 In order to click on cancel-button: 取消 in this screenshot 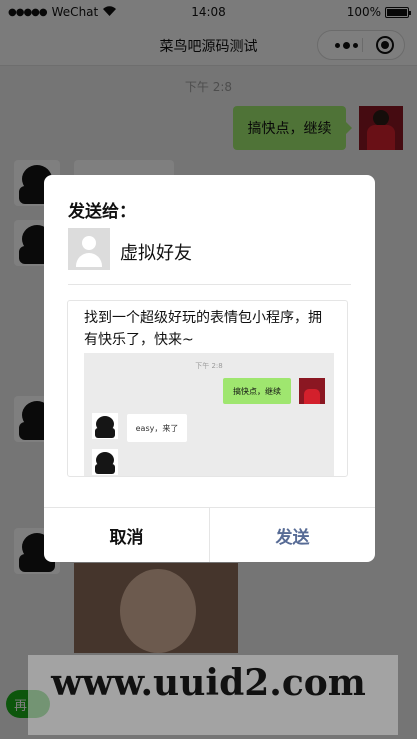, I will do `click(127, 535)`.